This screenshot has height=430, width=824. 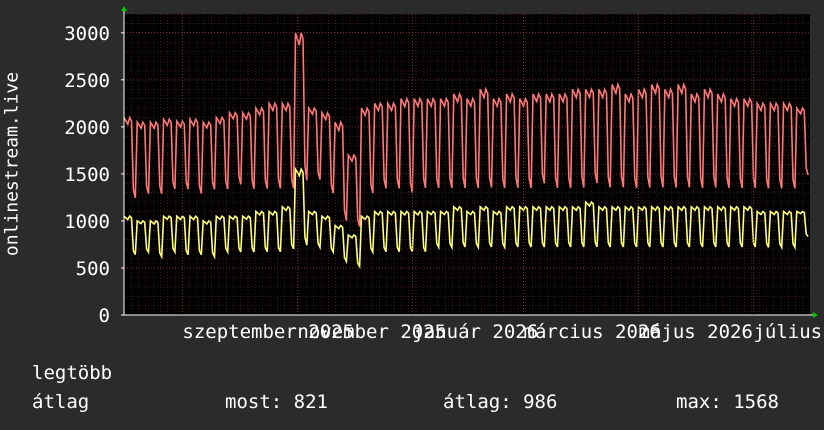 What do you see at coordinates (87, 175) in the screenshot?
I see `y-tick-label: 1500` at bounding box center [87, 175].